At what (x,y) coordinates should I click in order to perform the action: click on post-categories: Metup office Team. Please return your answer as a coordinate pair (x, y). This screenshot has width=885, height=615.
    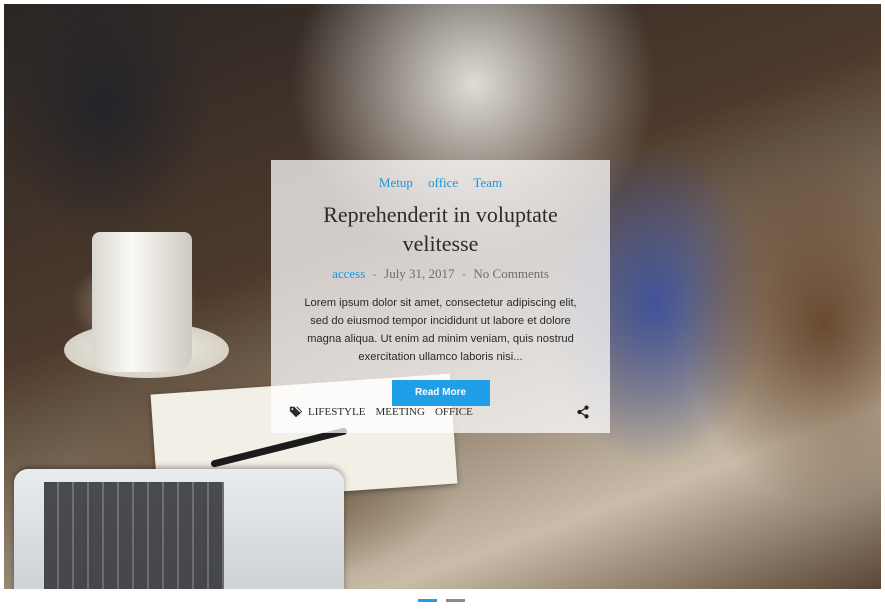
    Looking at the image, I should click on (440, 183).